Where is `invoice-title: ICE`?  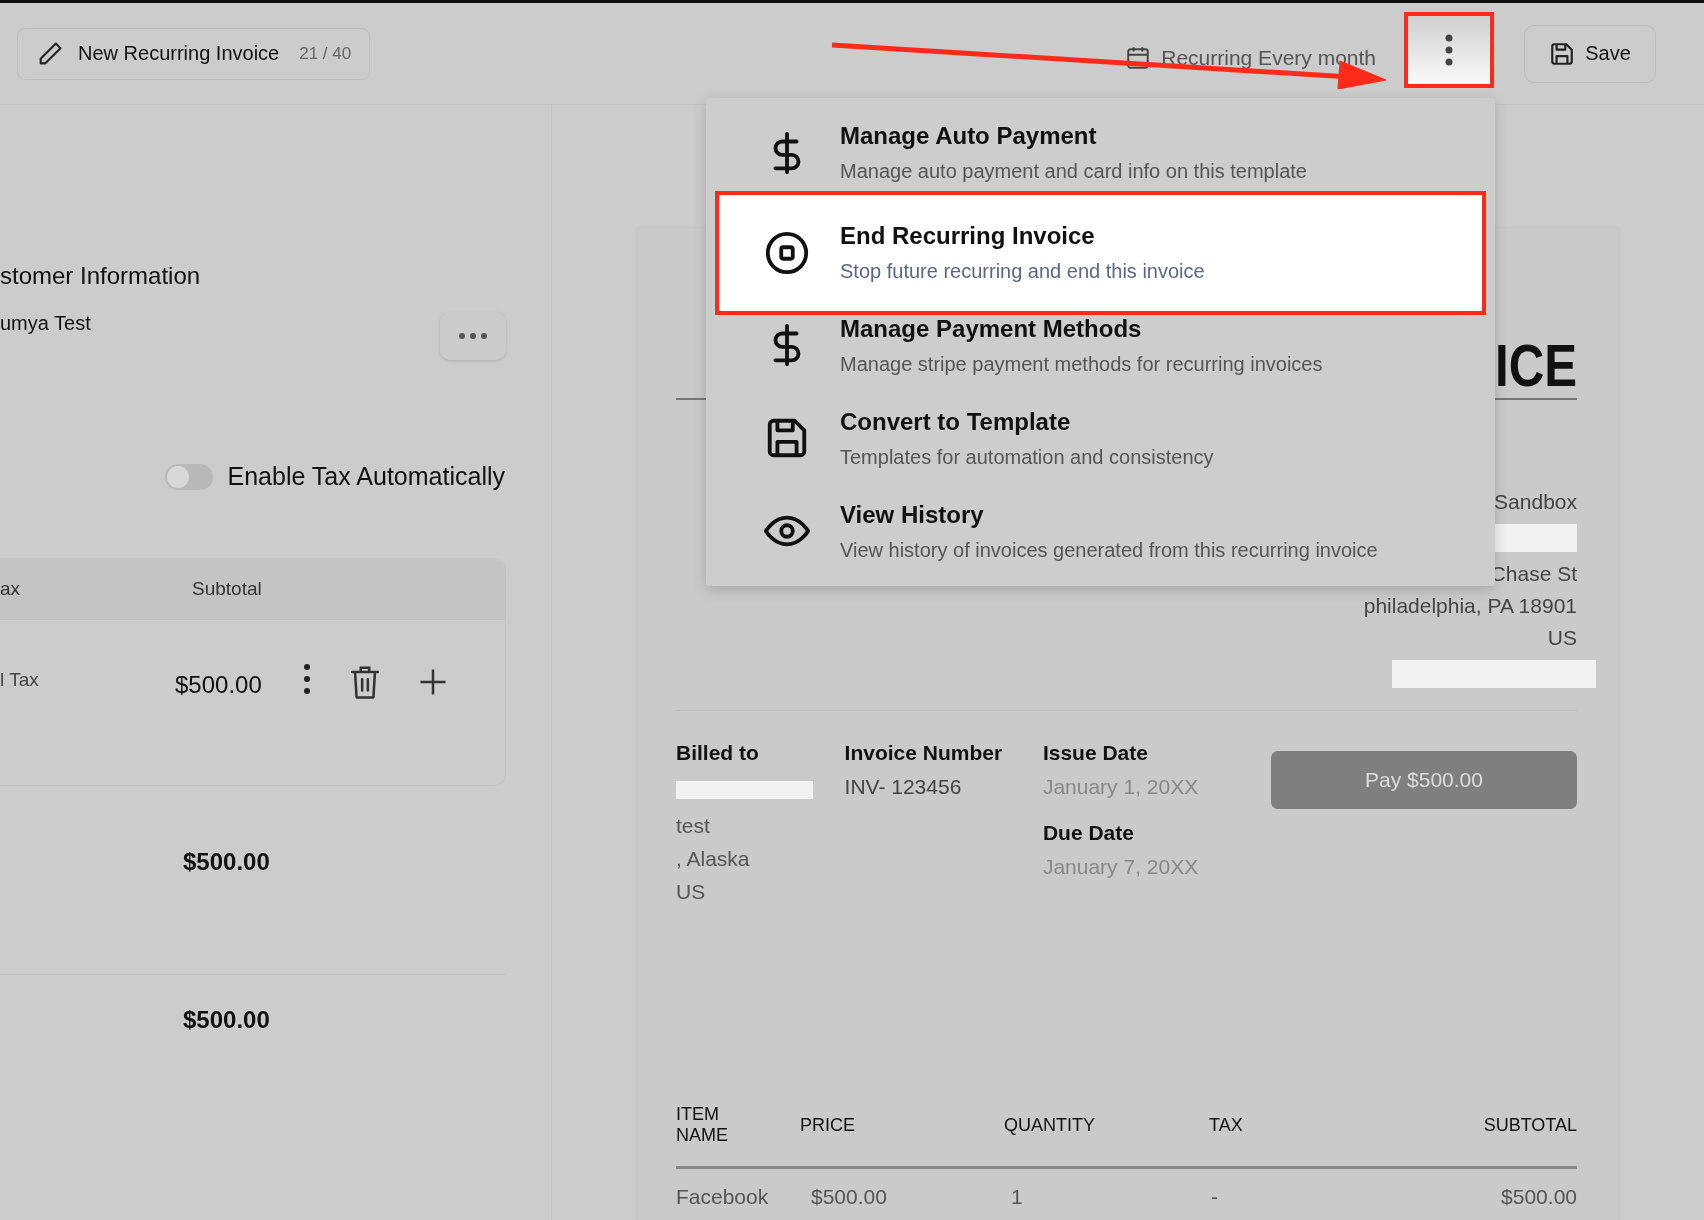 invoice-title: ICE is located at coordinates (1535, 366).